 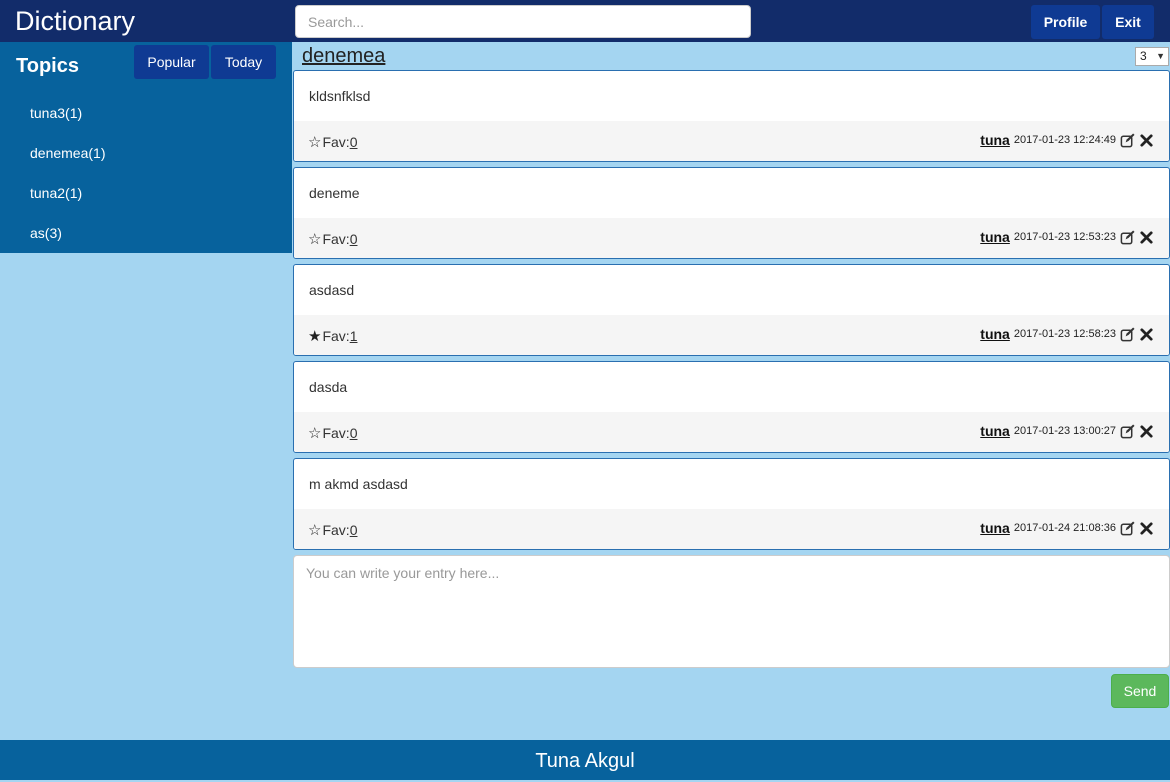 What do you see at coordinates (171, 62) in the screenshot?
I see `popular-button: Popular` at bounding box center [171, 62].